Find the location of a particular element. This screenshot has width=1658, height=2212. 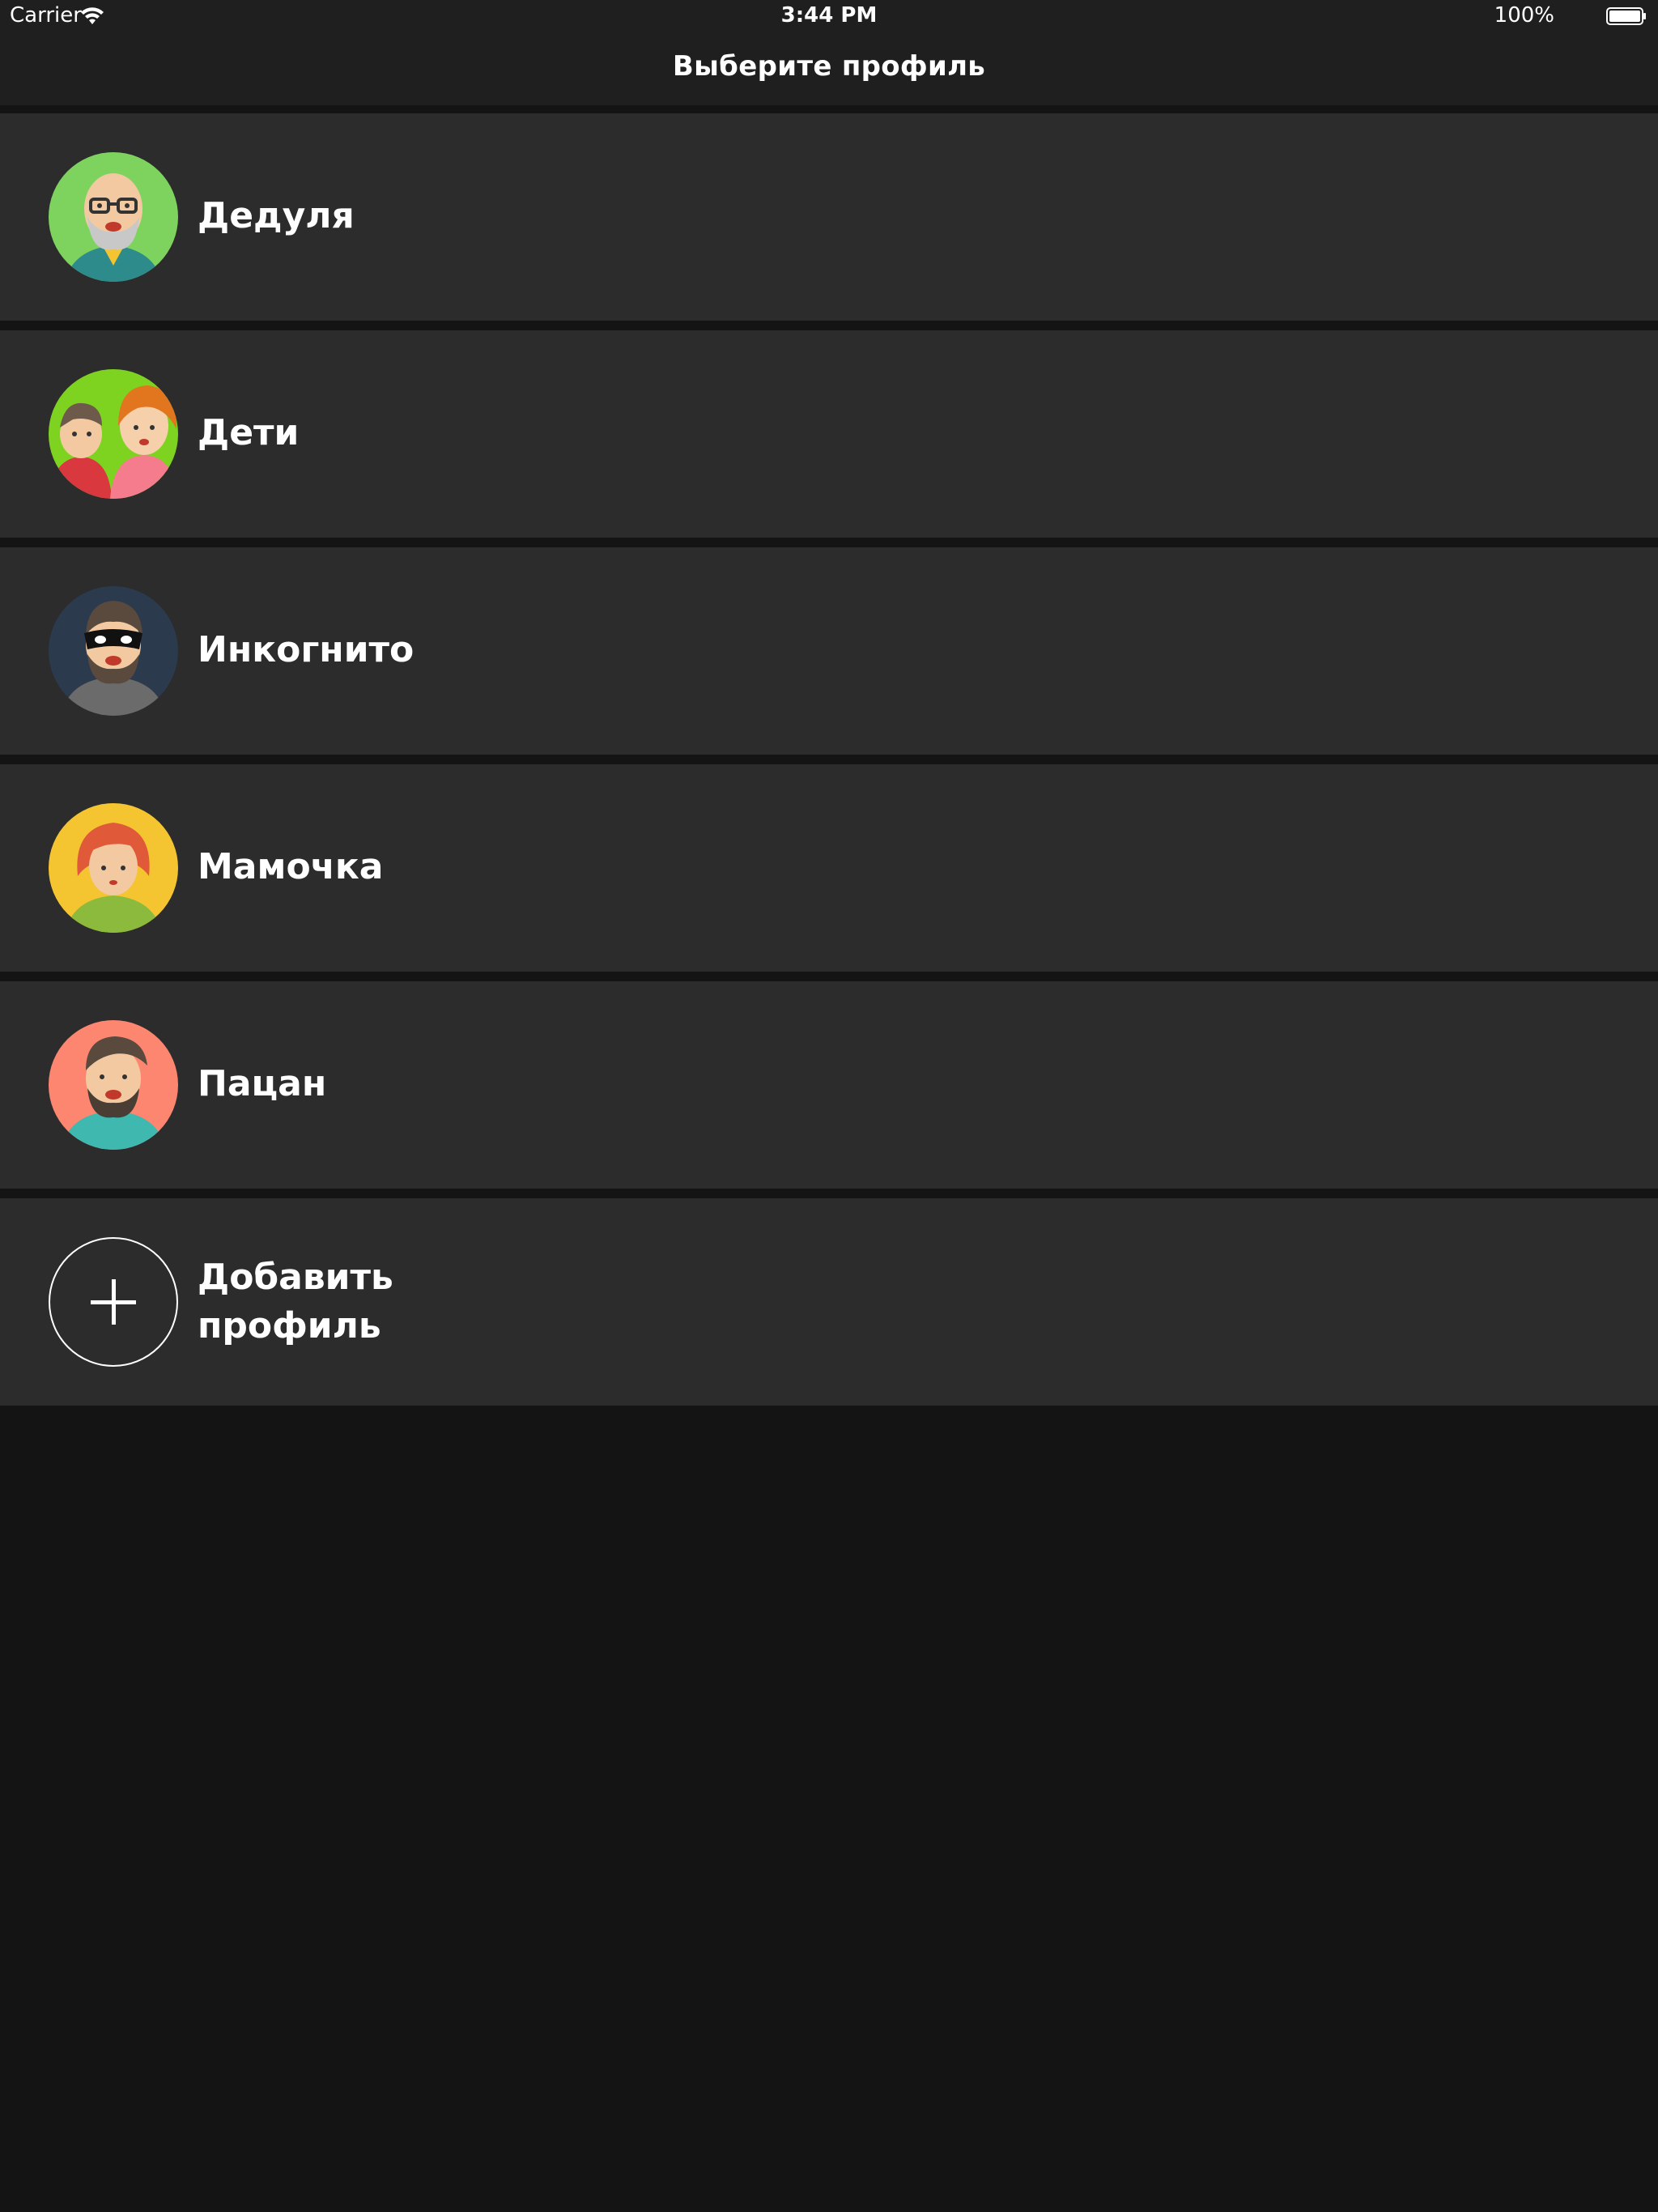

profile-row-guy: Пацан is located at coordinates (829, 1085).